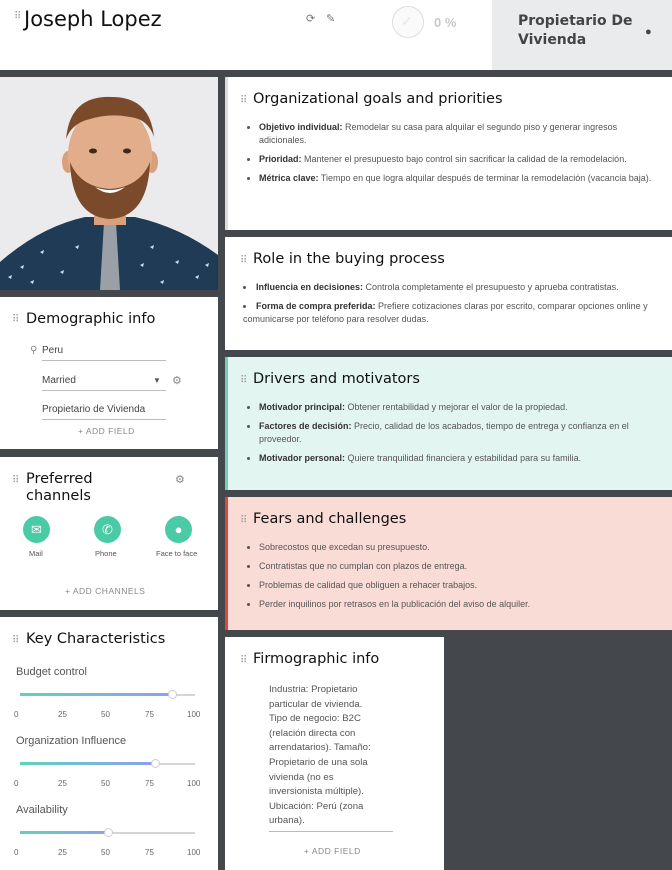  Describe the element at coordinates (336, 379) in the screenshot. I see `section-title: Drivers and motivators` at that location.